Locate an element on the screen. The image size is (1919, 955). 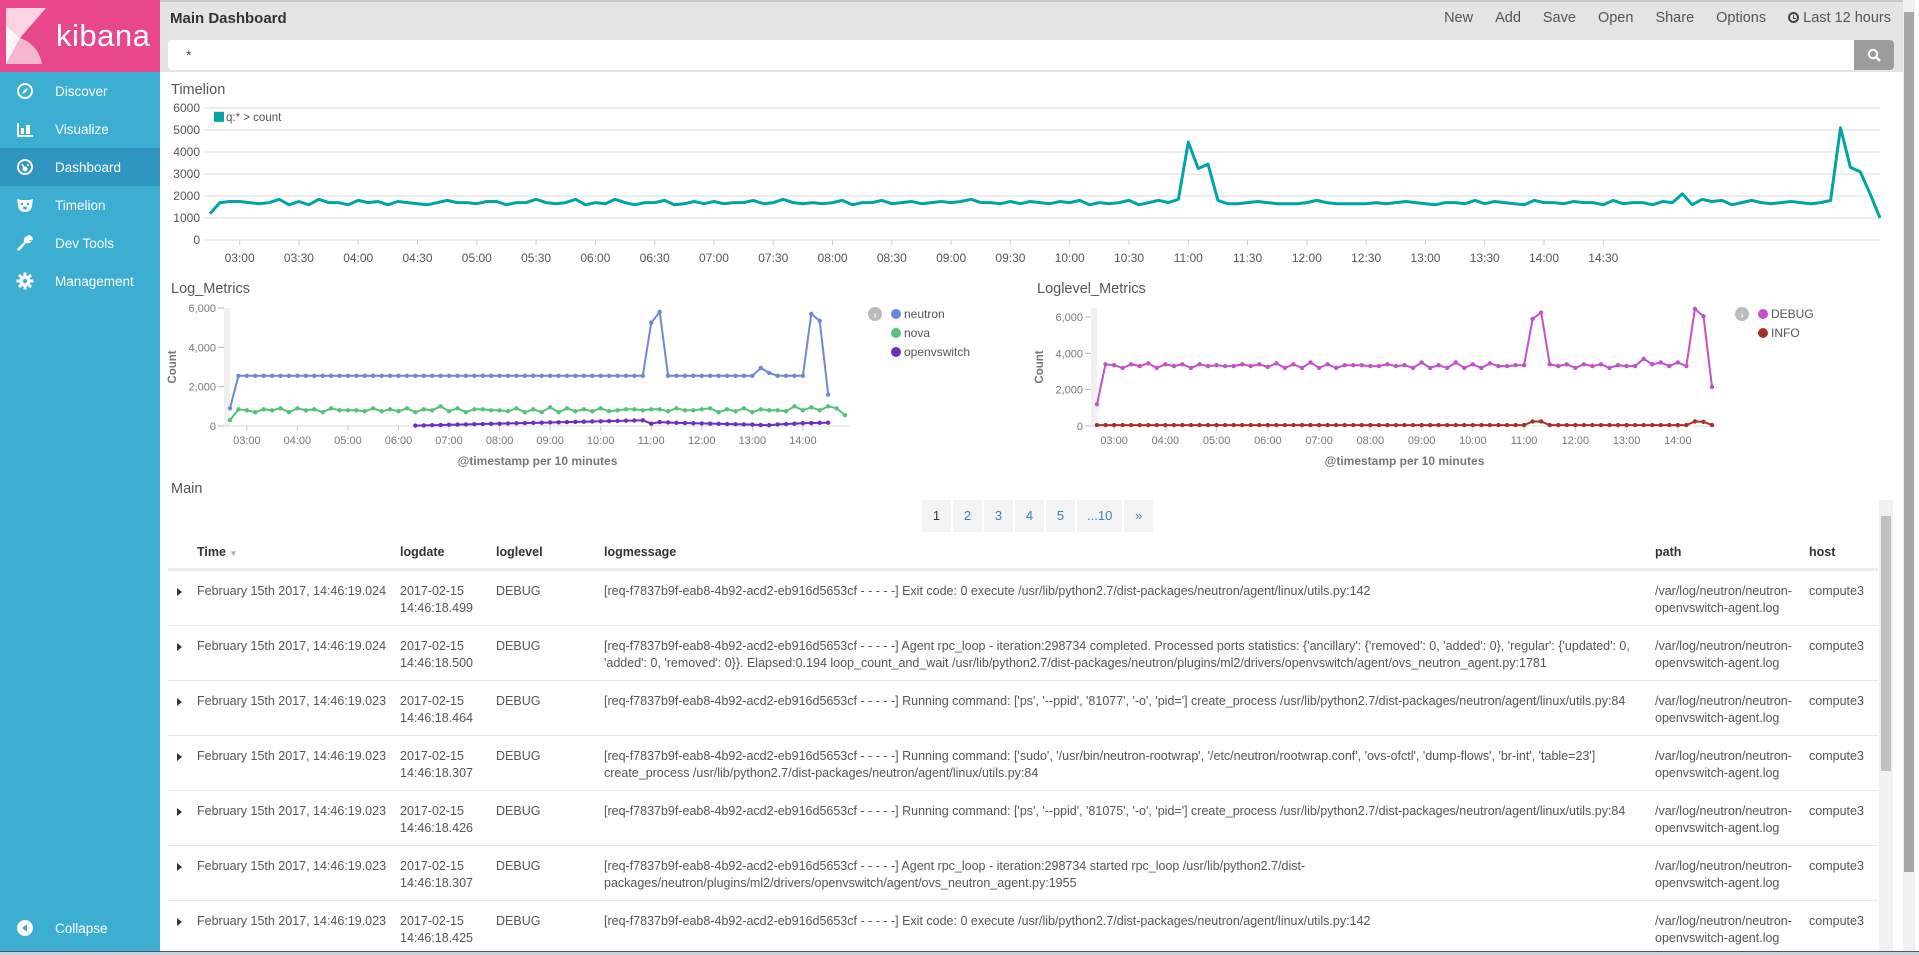
sidebar-item-visualize: Visualize is located at coordinates (80, 129).